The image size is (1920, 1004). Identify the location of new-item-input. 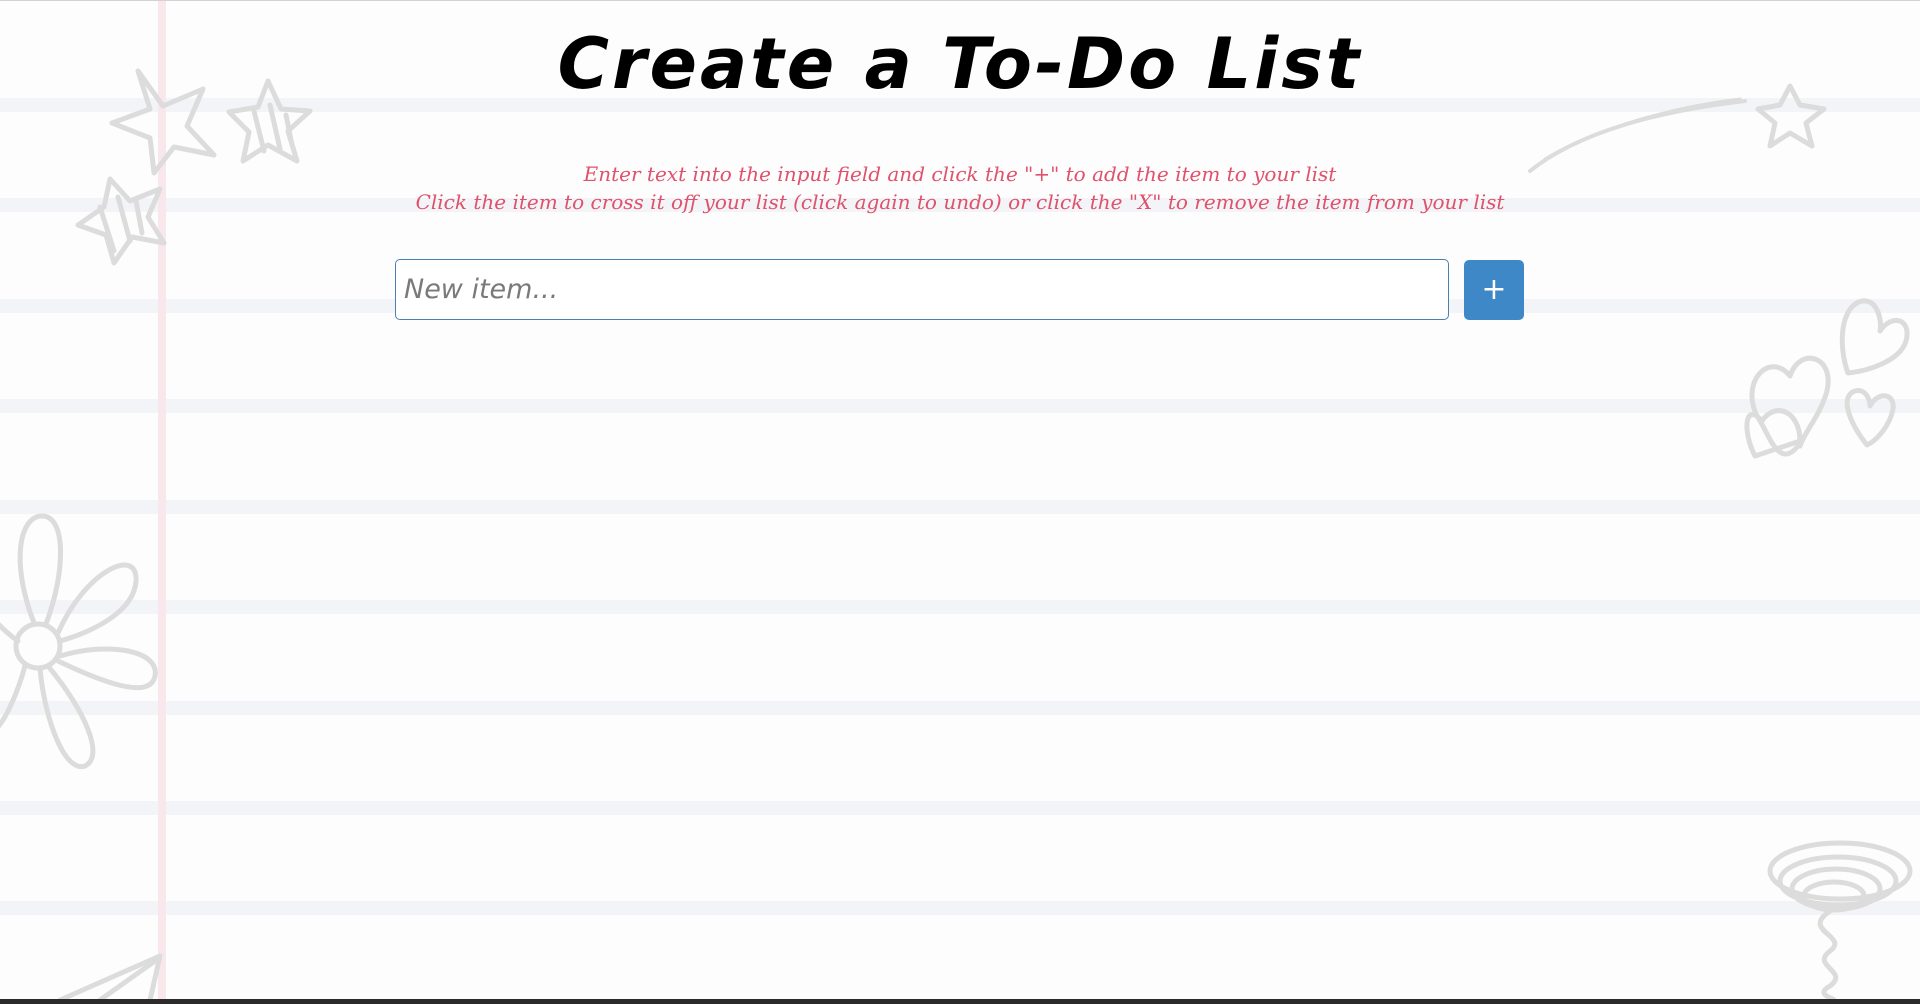
(922, 289).